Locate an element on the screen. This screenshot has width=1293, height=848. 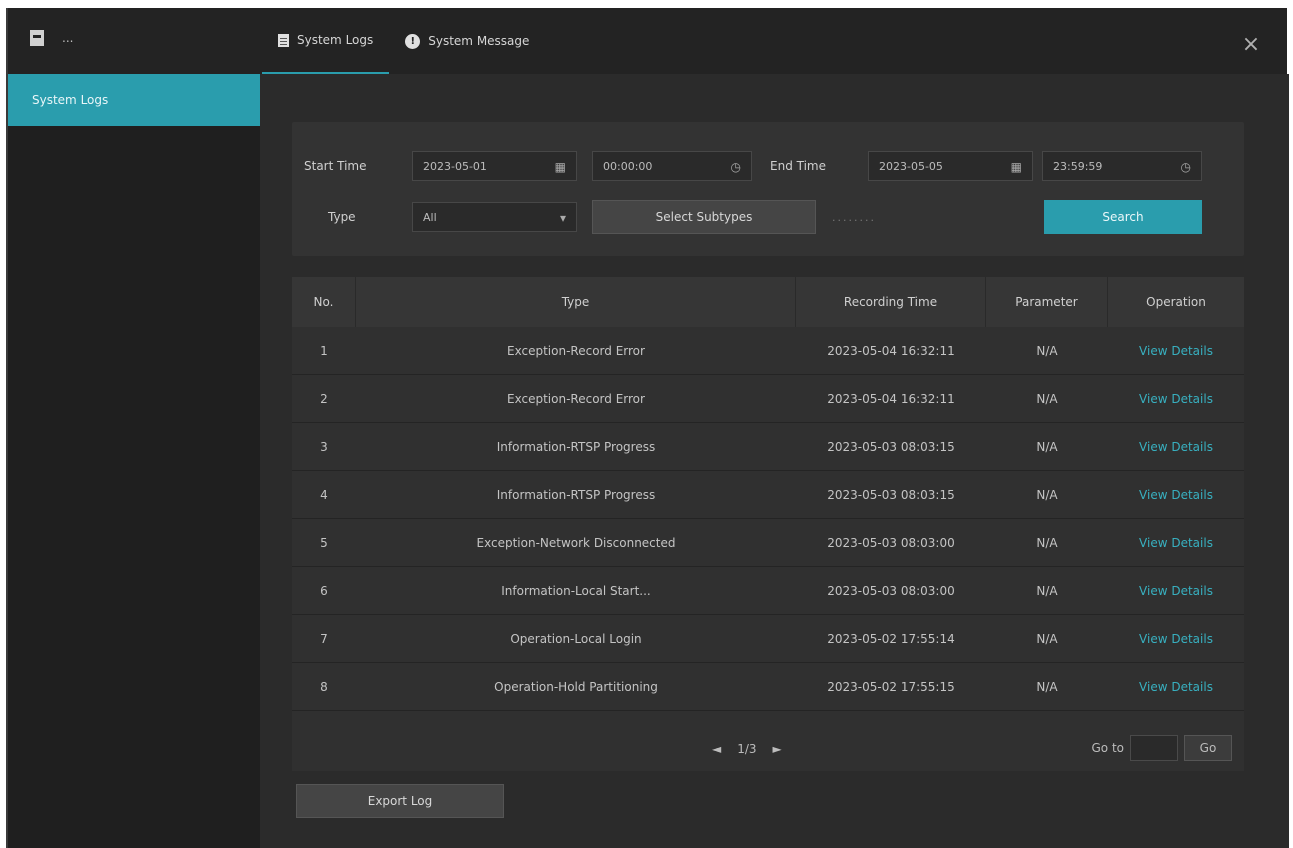
cell-no: 7 is located at coordinates (324, 638).